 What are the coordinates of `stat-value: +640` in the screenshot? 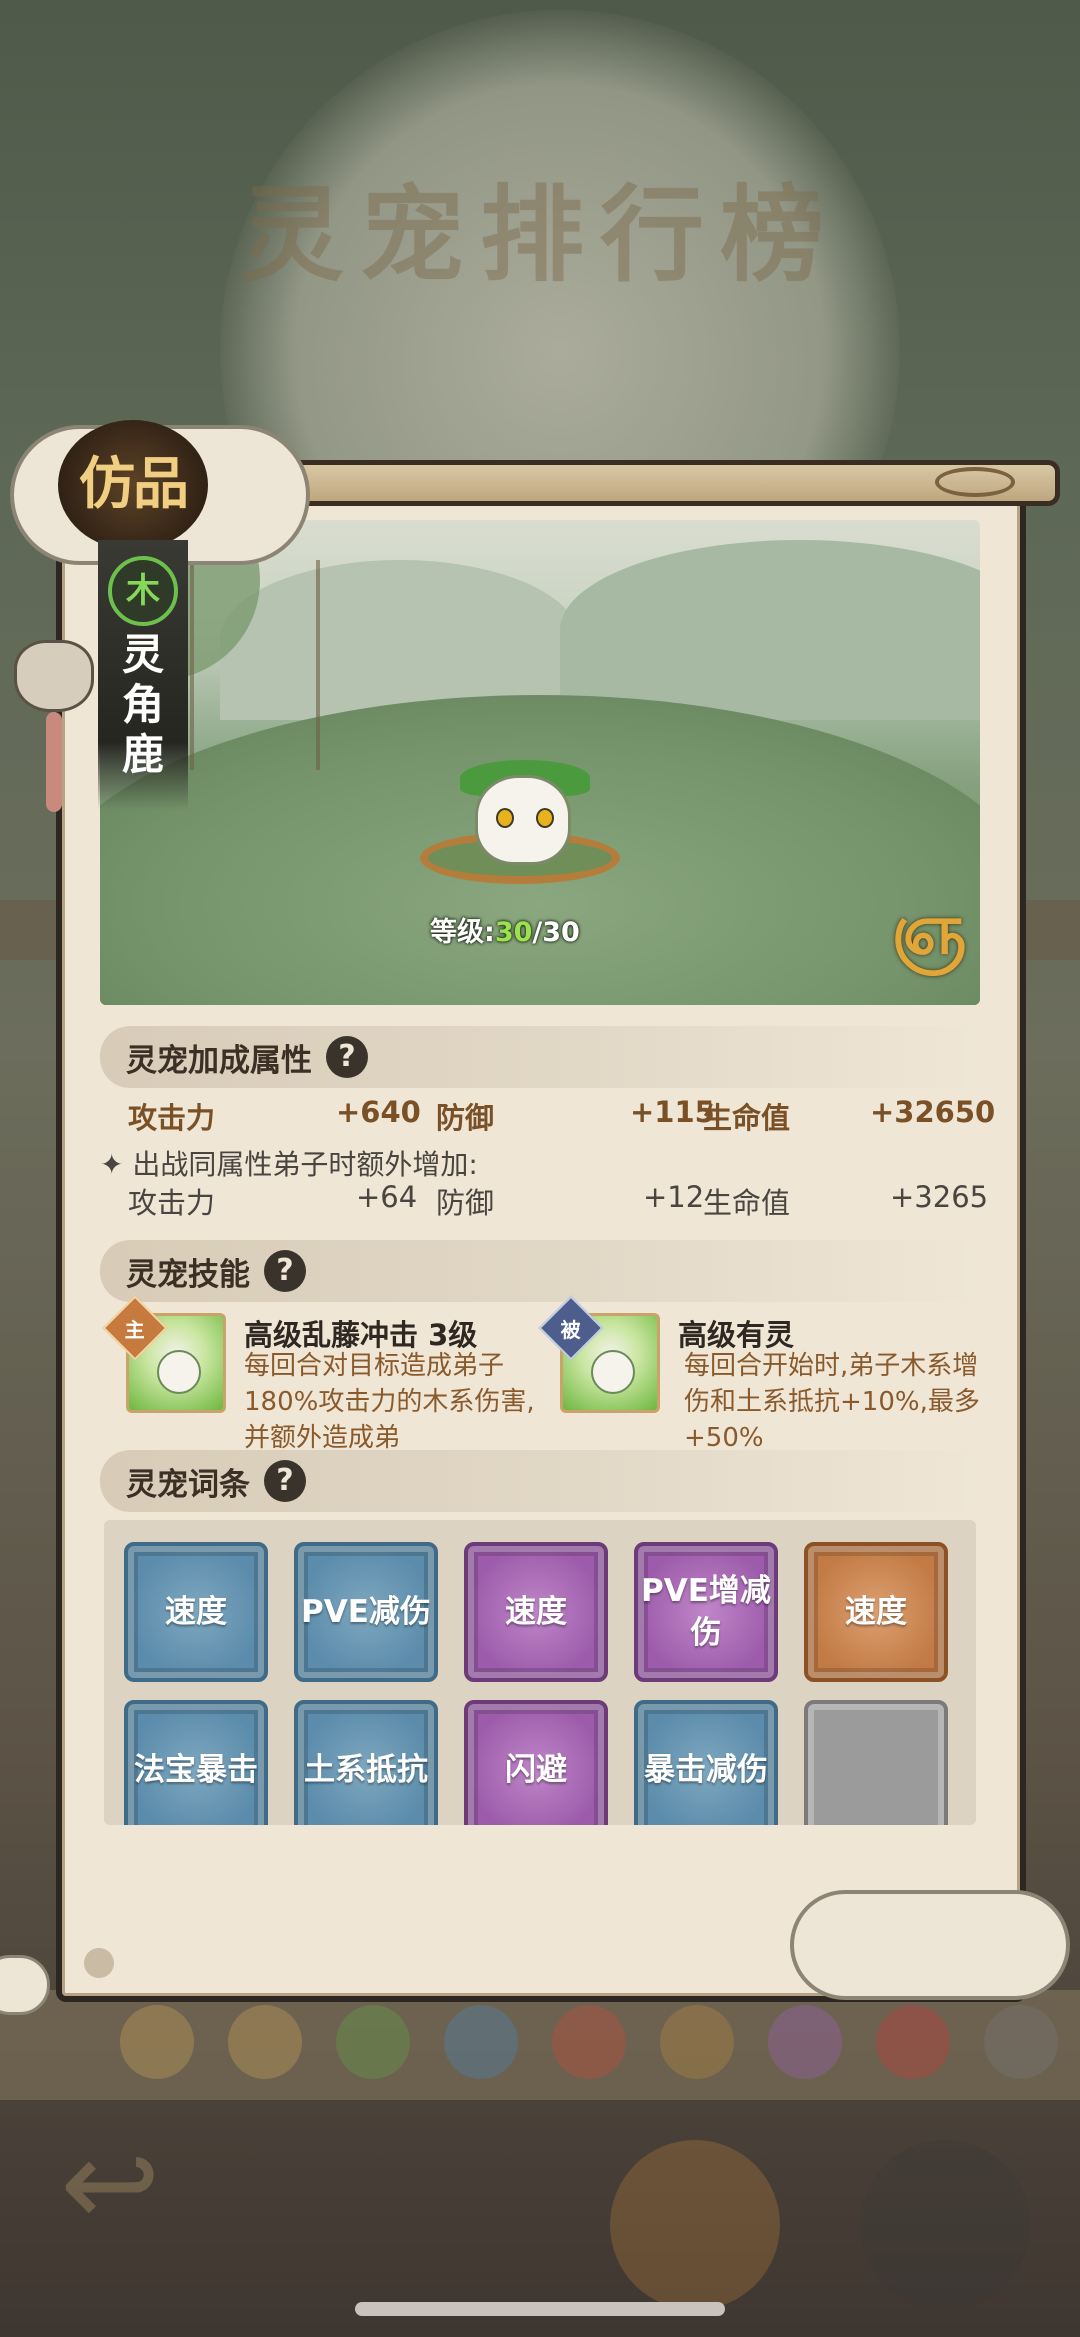 It's located at (378, 1112).